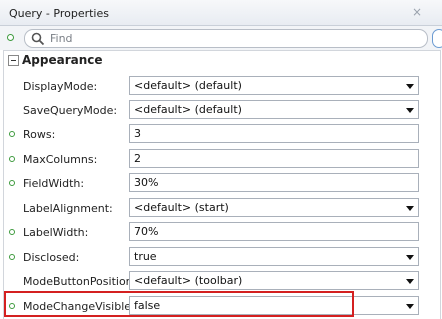  I want to click on title-bar: Query - Properties ×, so click(221, 13).